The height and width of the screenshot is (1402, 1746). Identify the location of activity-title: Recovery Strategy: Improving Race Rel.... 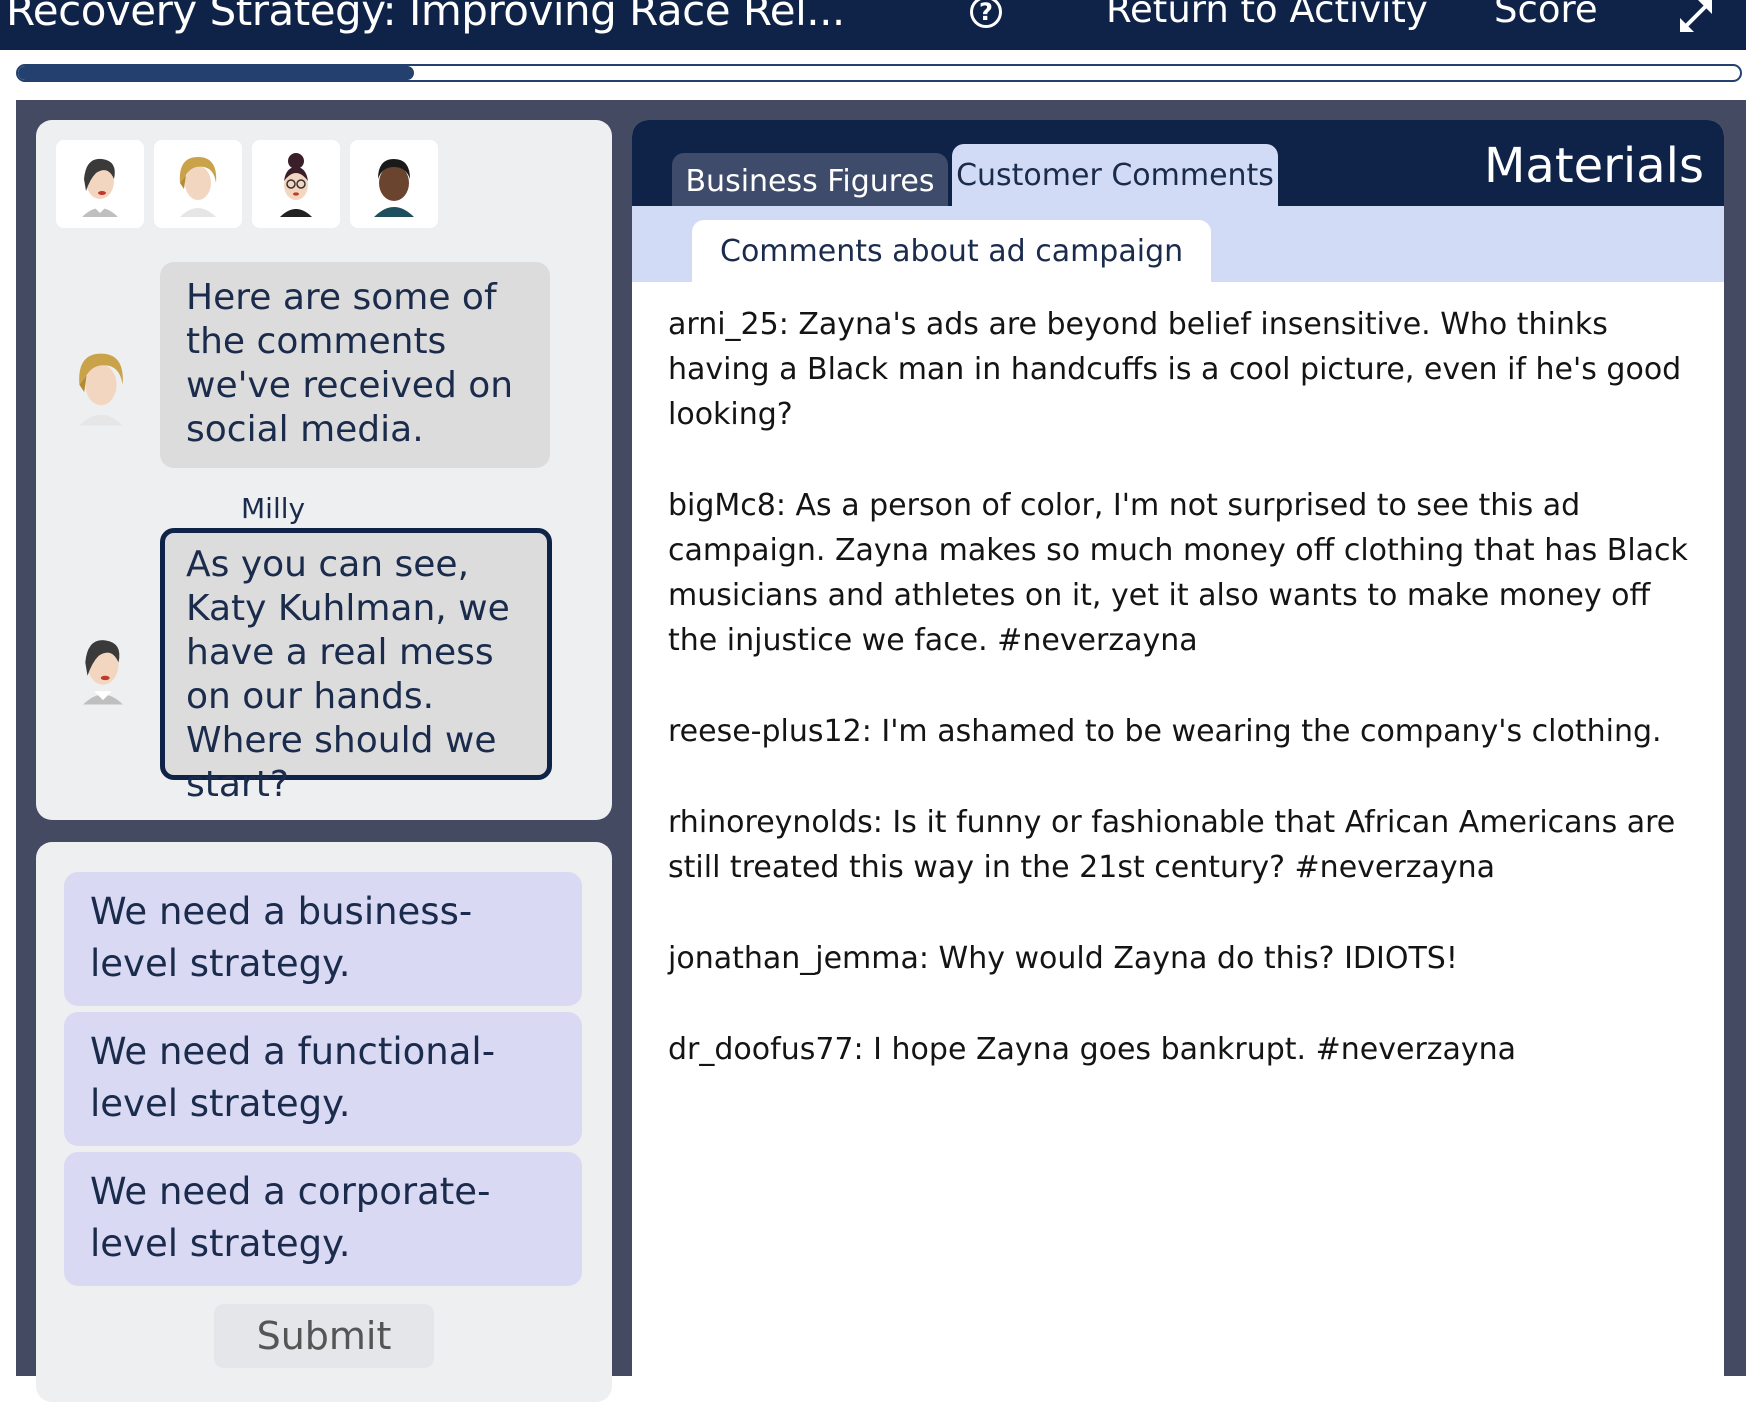
(425, 17).